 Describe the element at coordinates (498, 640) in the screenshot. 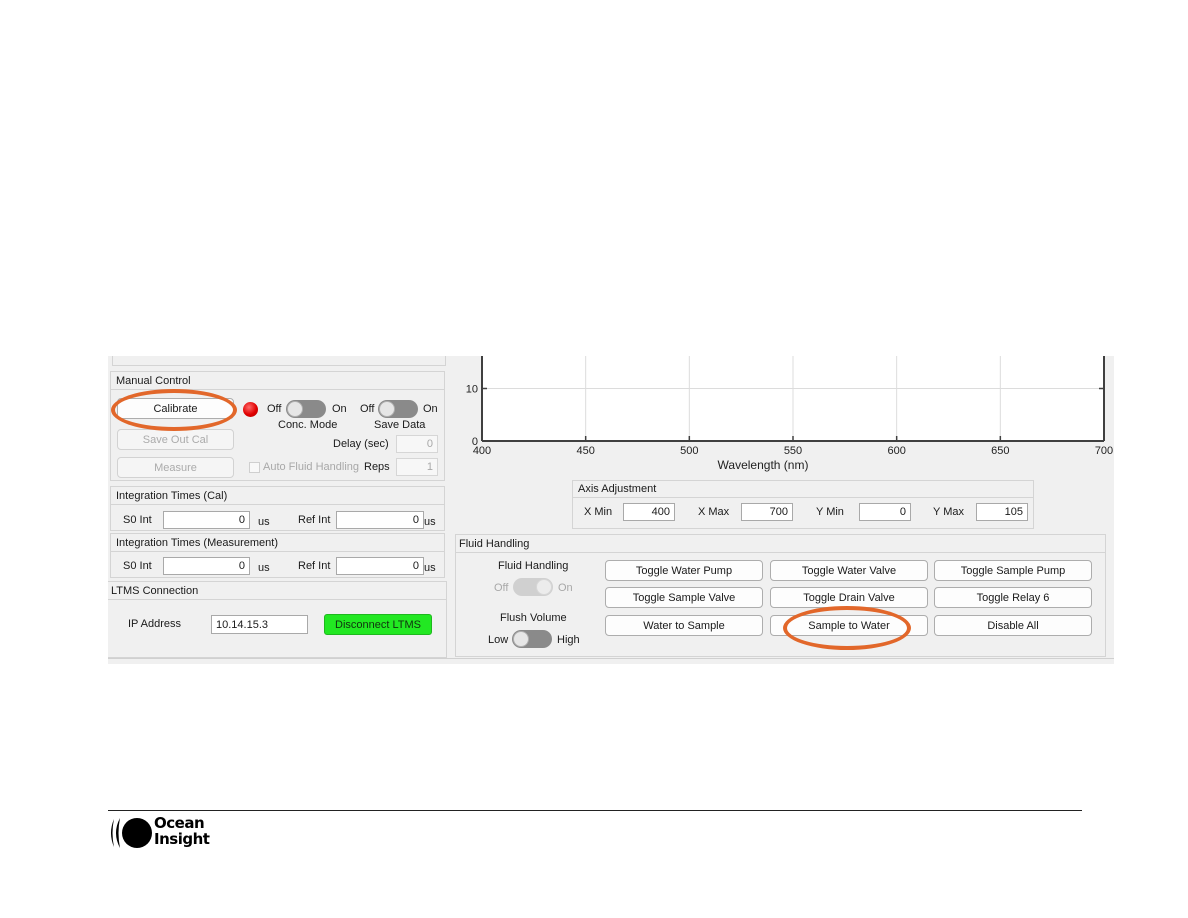

I see `flush-low-label: Low` at that location.